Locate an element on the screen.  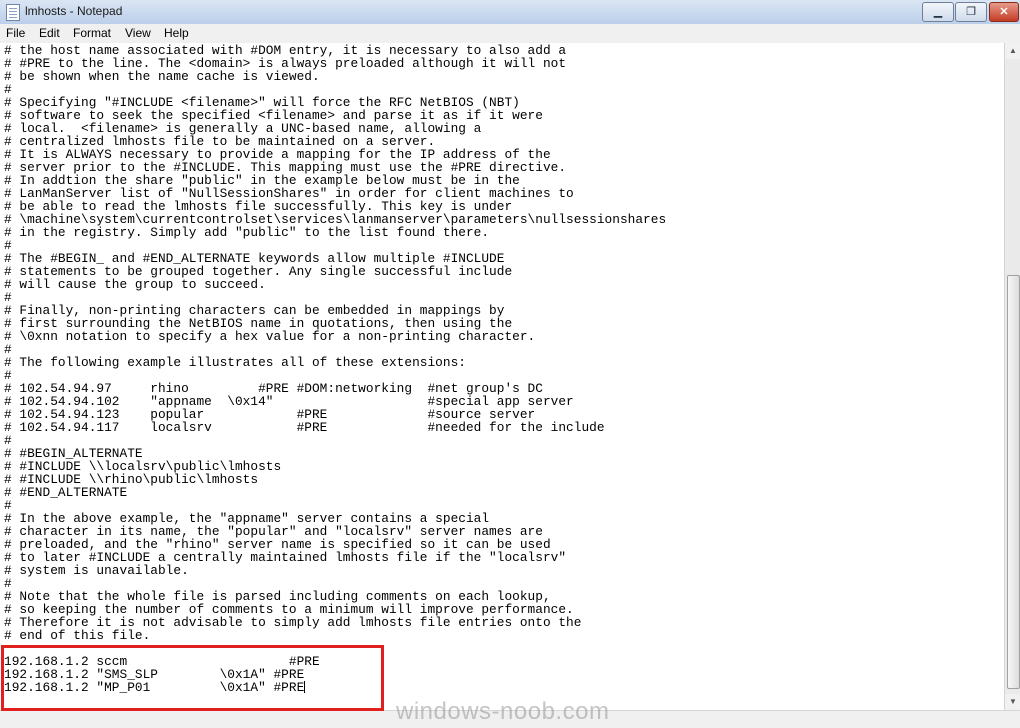
scroll-up-arrow-icon: ▲ is located at coordinates (1012, 51).